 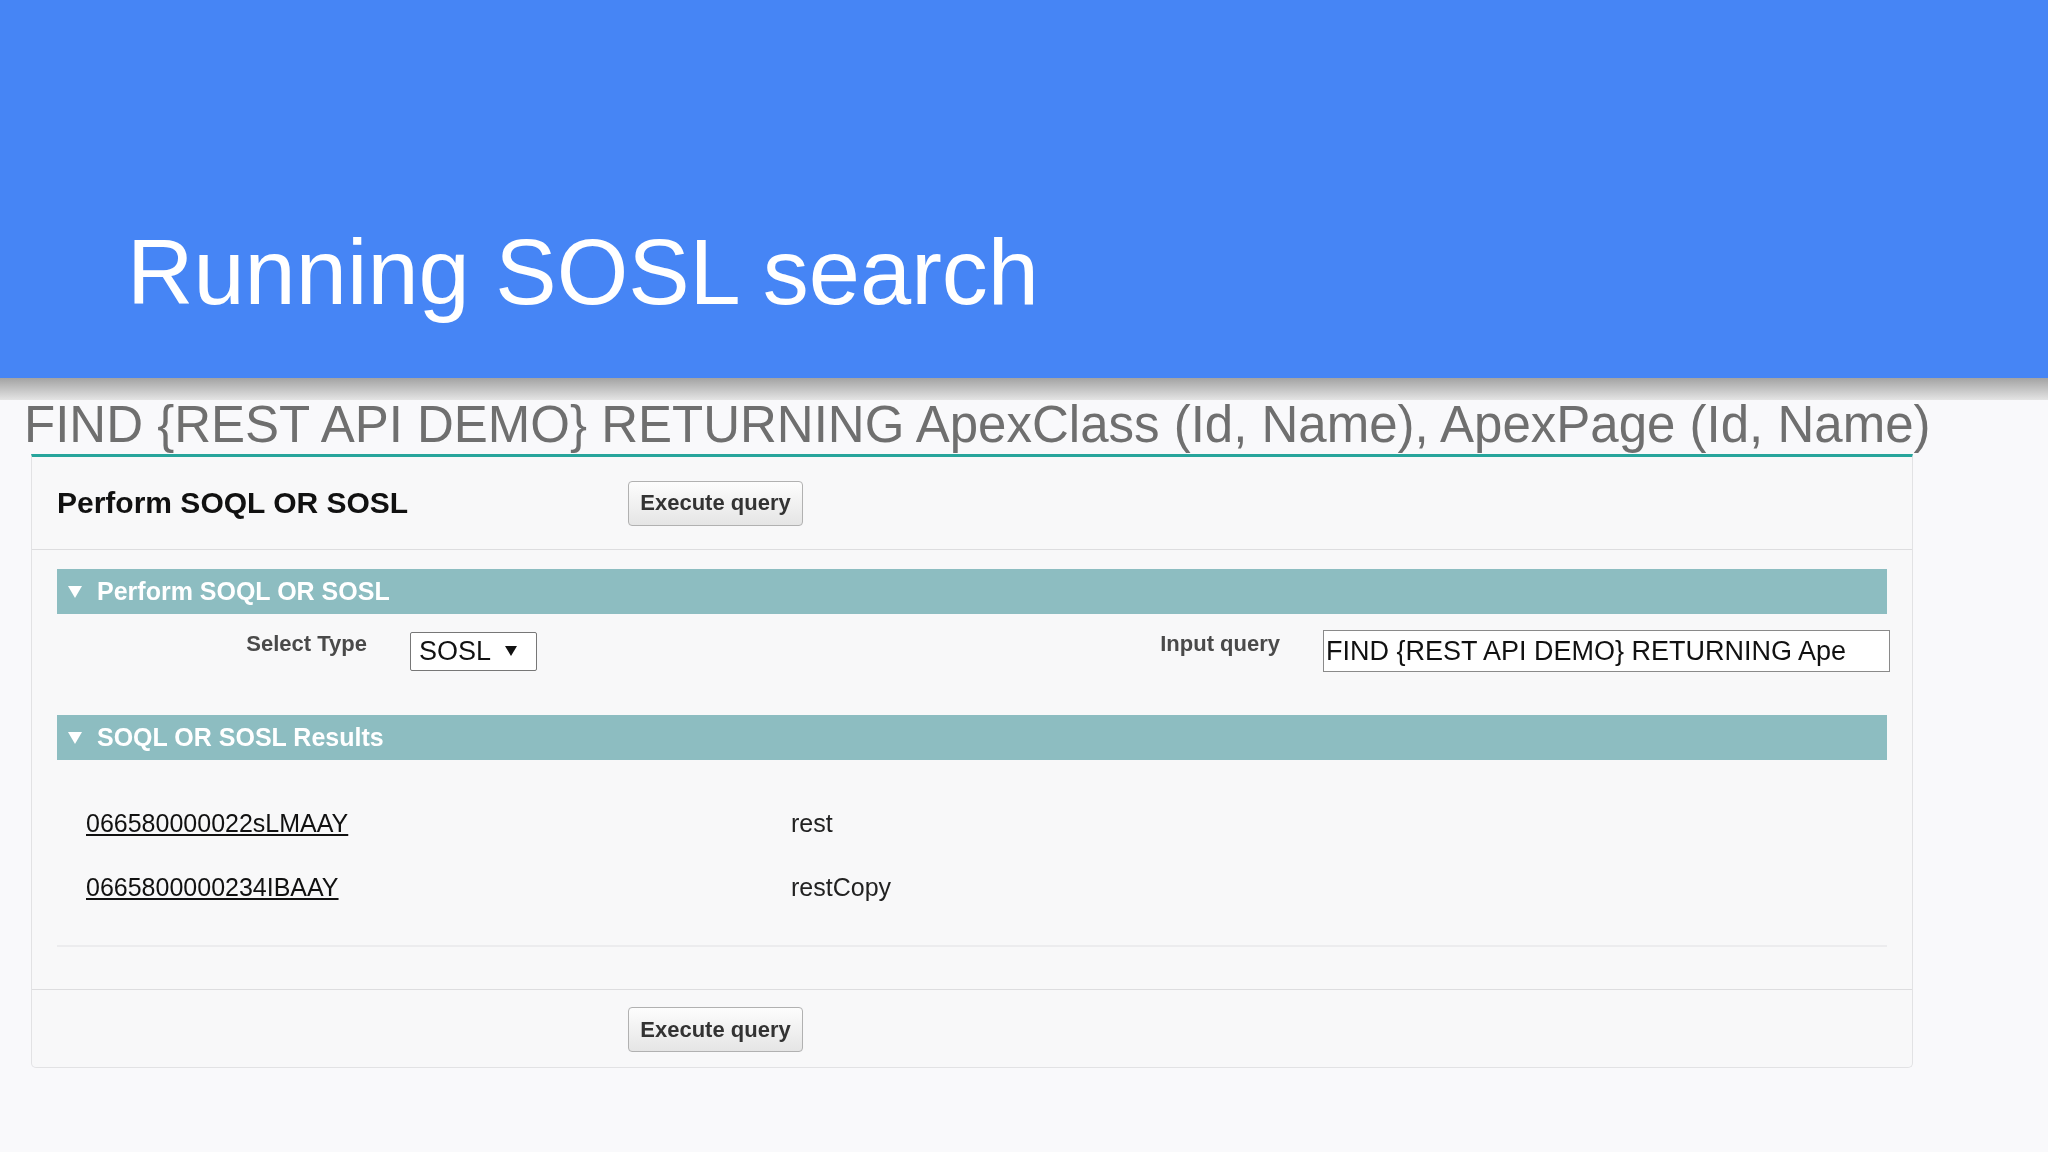 What do you see at coordinates (1220, 643) in the screenshot?
I see `field-label: Input query` at bounding box center [1220, 643].